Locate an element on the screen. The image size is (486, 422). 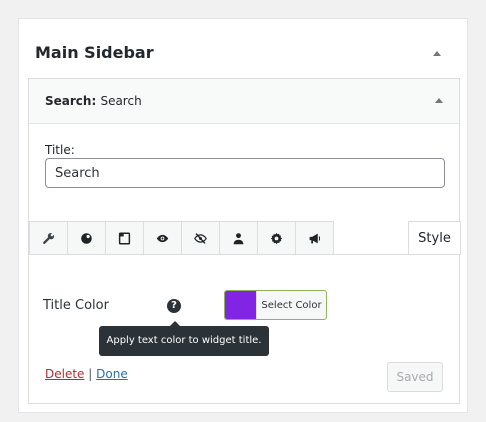
gear-icon is located at coordinates (276, 238).